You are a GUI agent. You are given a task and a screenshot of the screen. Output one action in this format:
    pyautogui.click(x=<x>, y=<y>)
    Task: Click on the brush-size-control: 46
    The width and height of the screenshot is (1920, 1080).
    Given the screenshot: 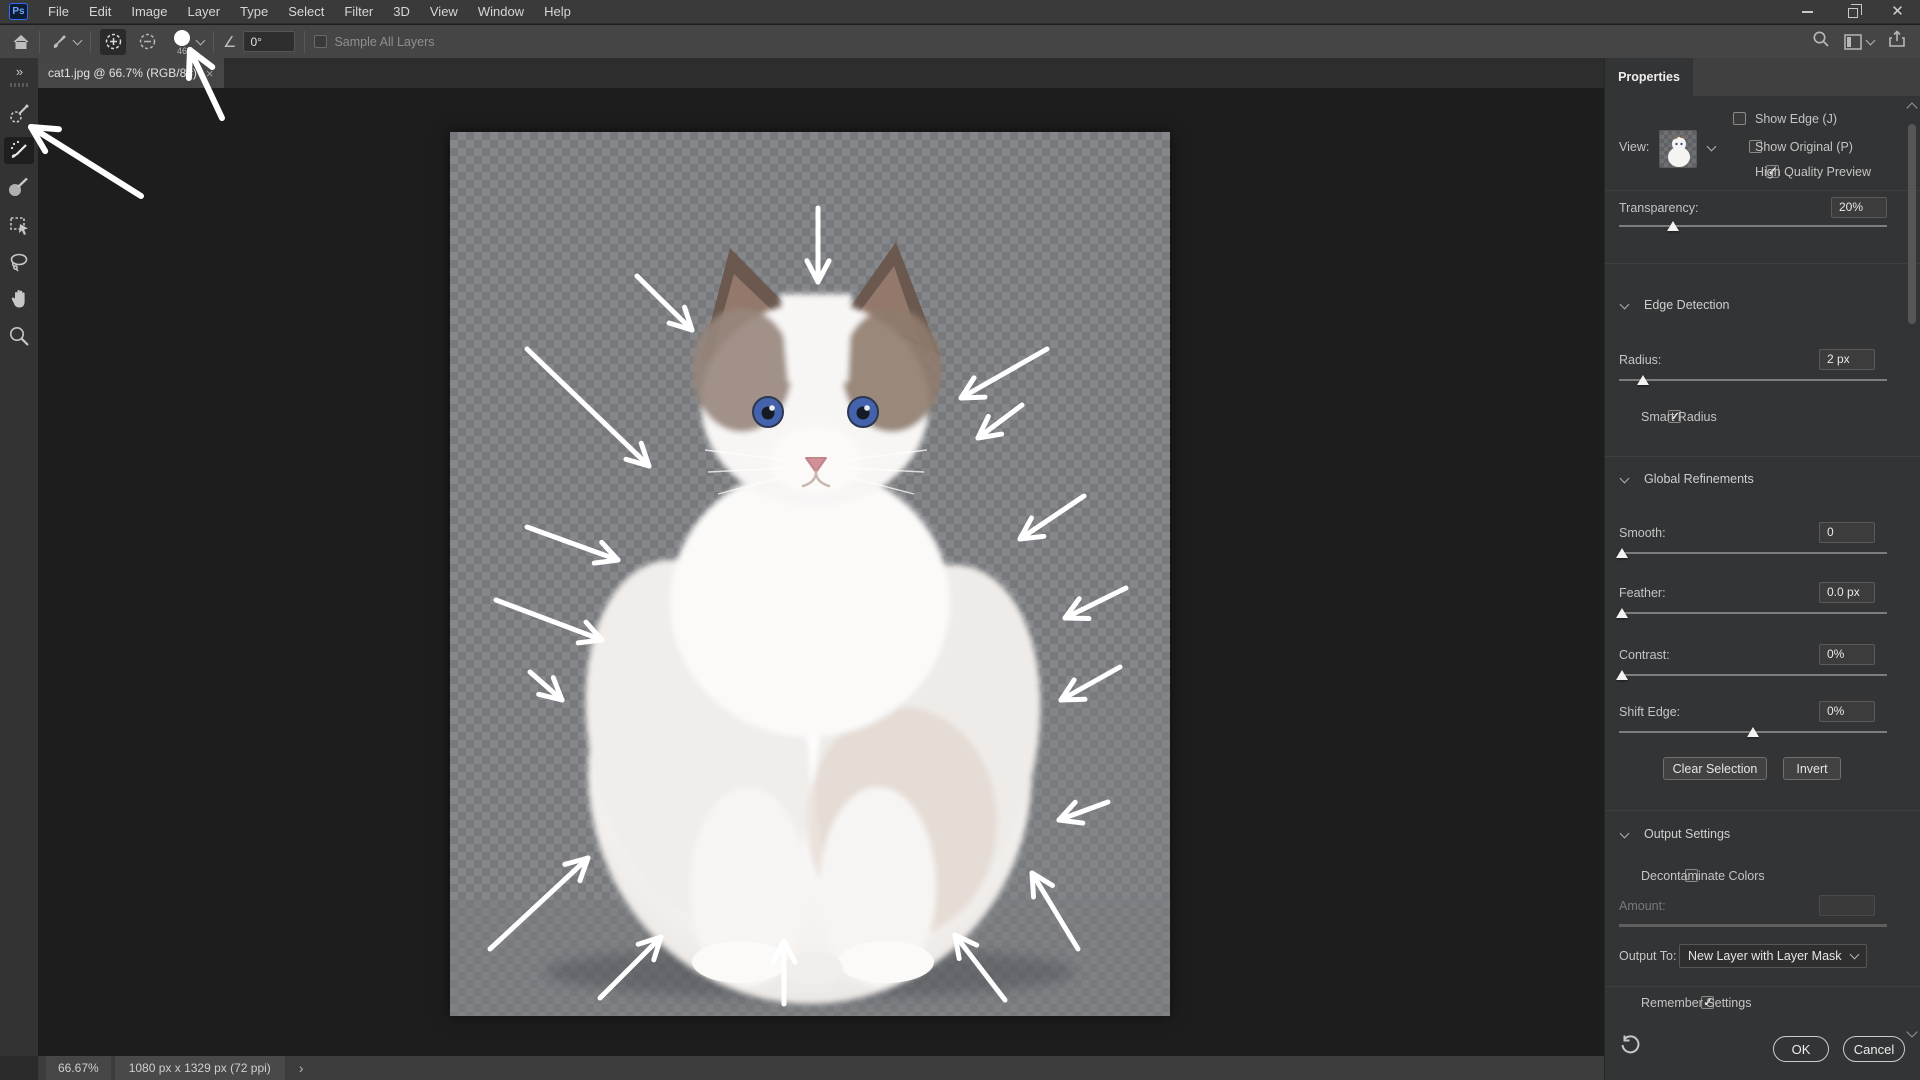 What is the action you would take?
    pyautogui.click(x=182, y=42)
    